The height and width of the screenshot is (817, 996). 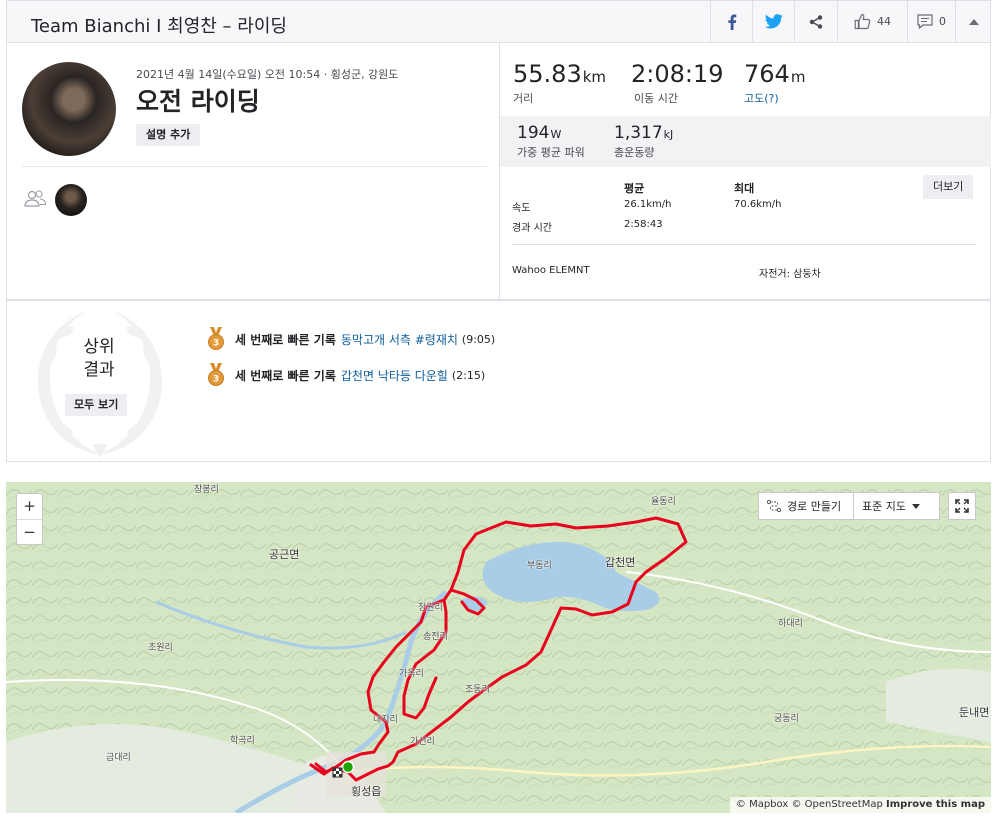 What do you see at coordinates (366, 791) in the screenshot?
I see `map-label: 횡성읍` at bounding box center [366, 791].